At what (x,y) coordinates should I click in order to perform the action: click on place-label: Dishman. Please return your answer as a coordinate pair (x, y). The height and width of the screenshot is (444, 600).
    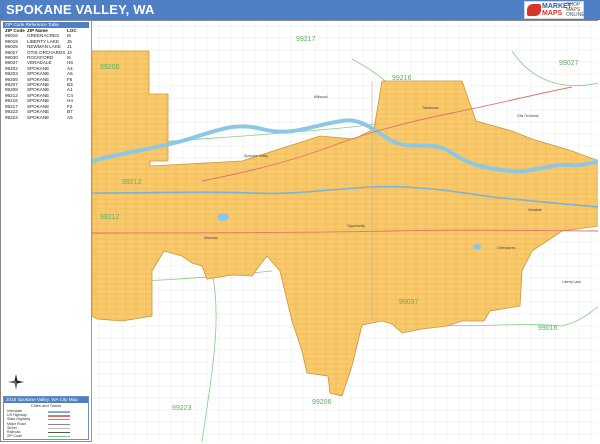
    Looking at the image, I should click on (211, 238).